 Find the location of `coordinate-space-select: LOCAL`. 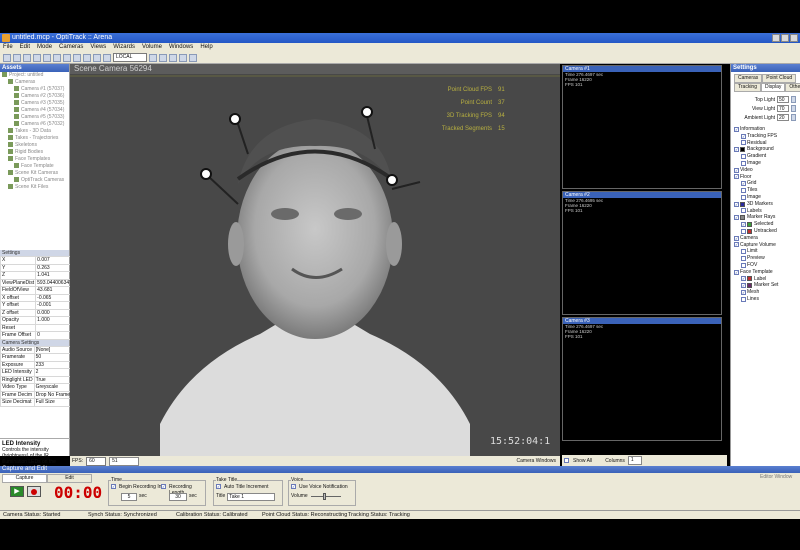

coordinate-space-select: LOCAL is located at coordinates (130, 57).